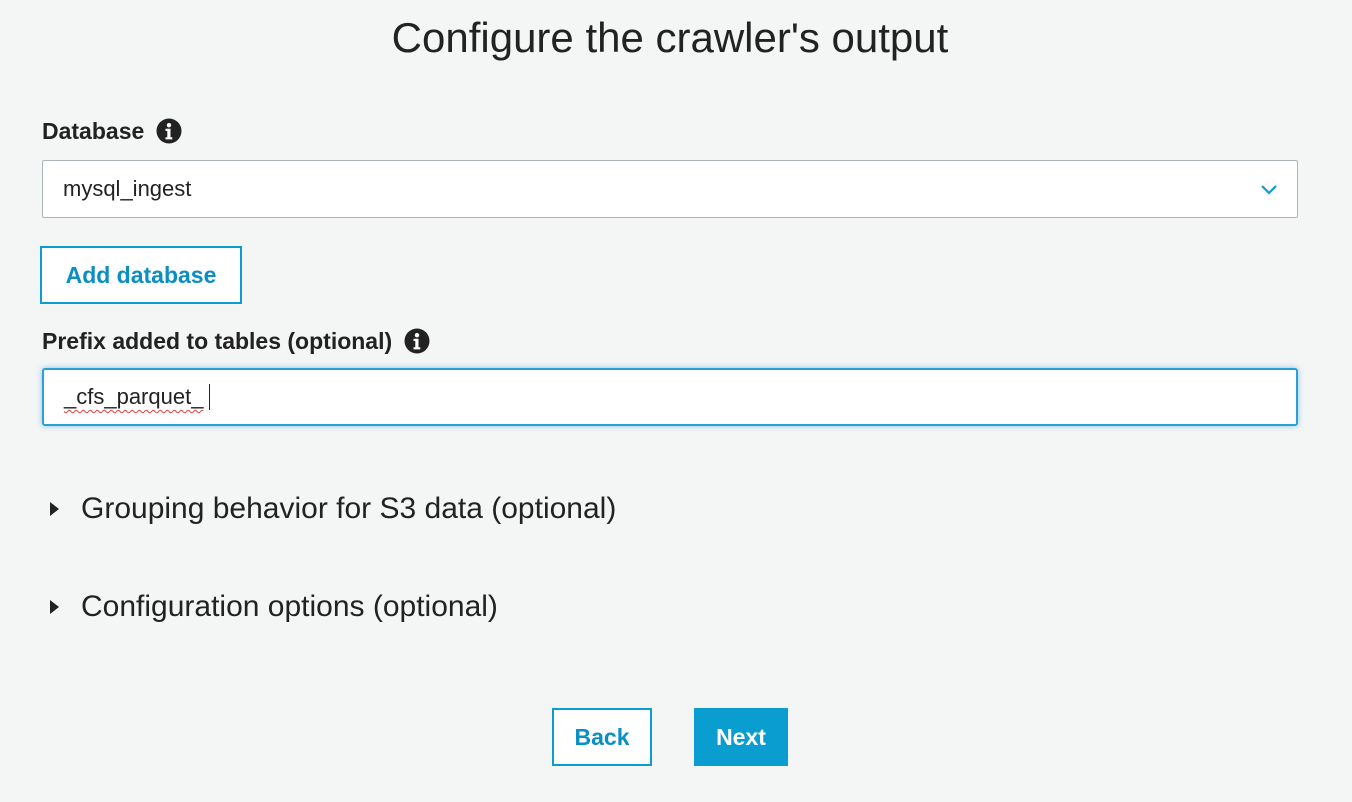 The height and width of the screenshot is (802, 1352). I want to click on next-button: Next, so click(741, 737).